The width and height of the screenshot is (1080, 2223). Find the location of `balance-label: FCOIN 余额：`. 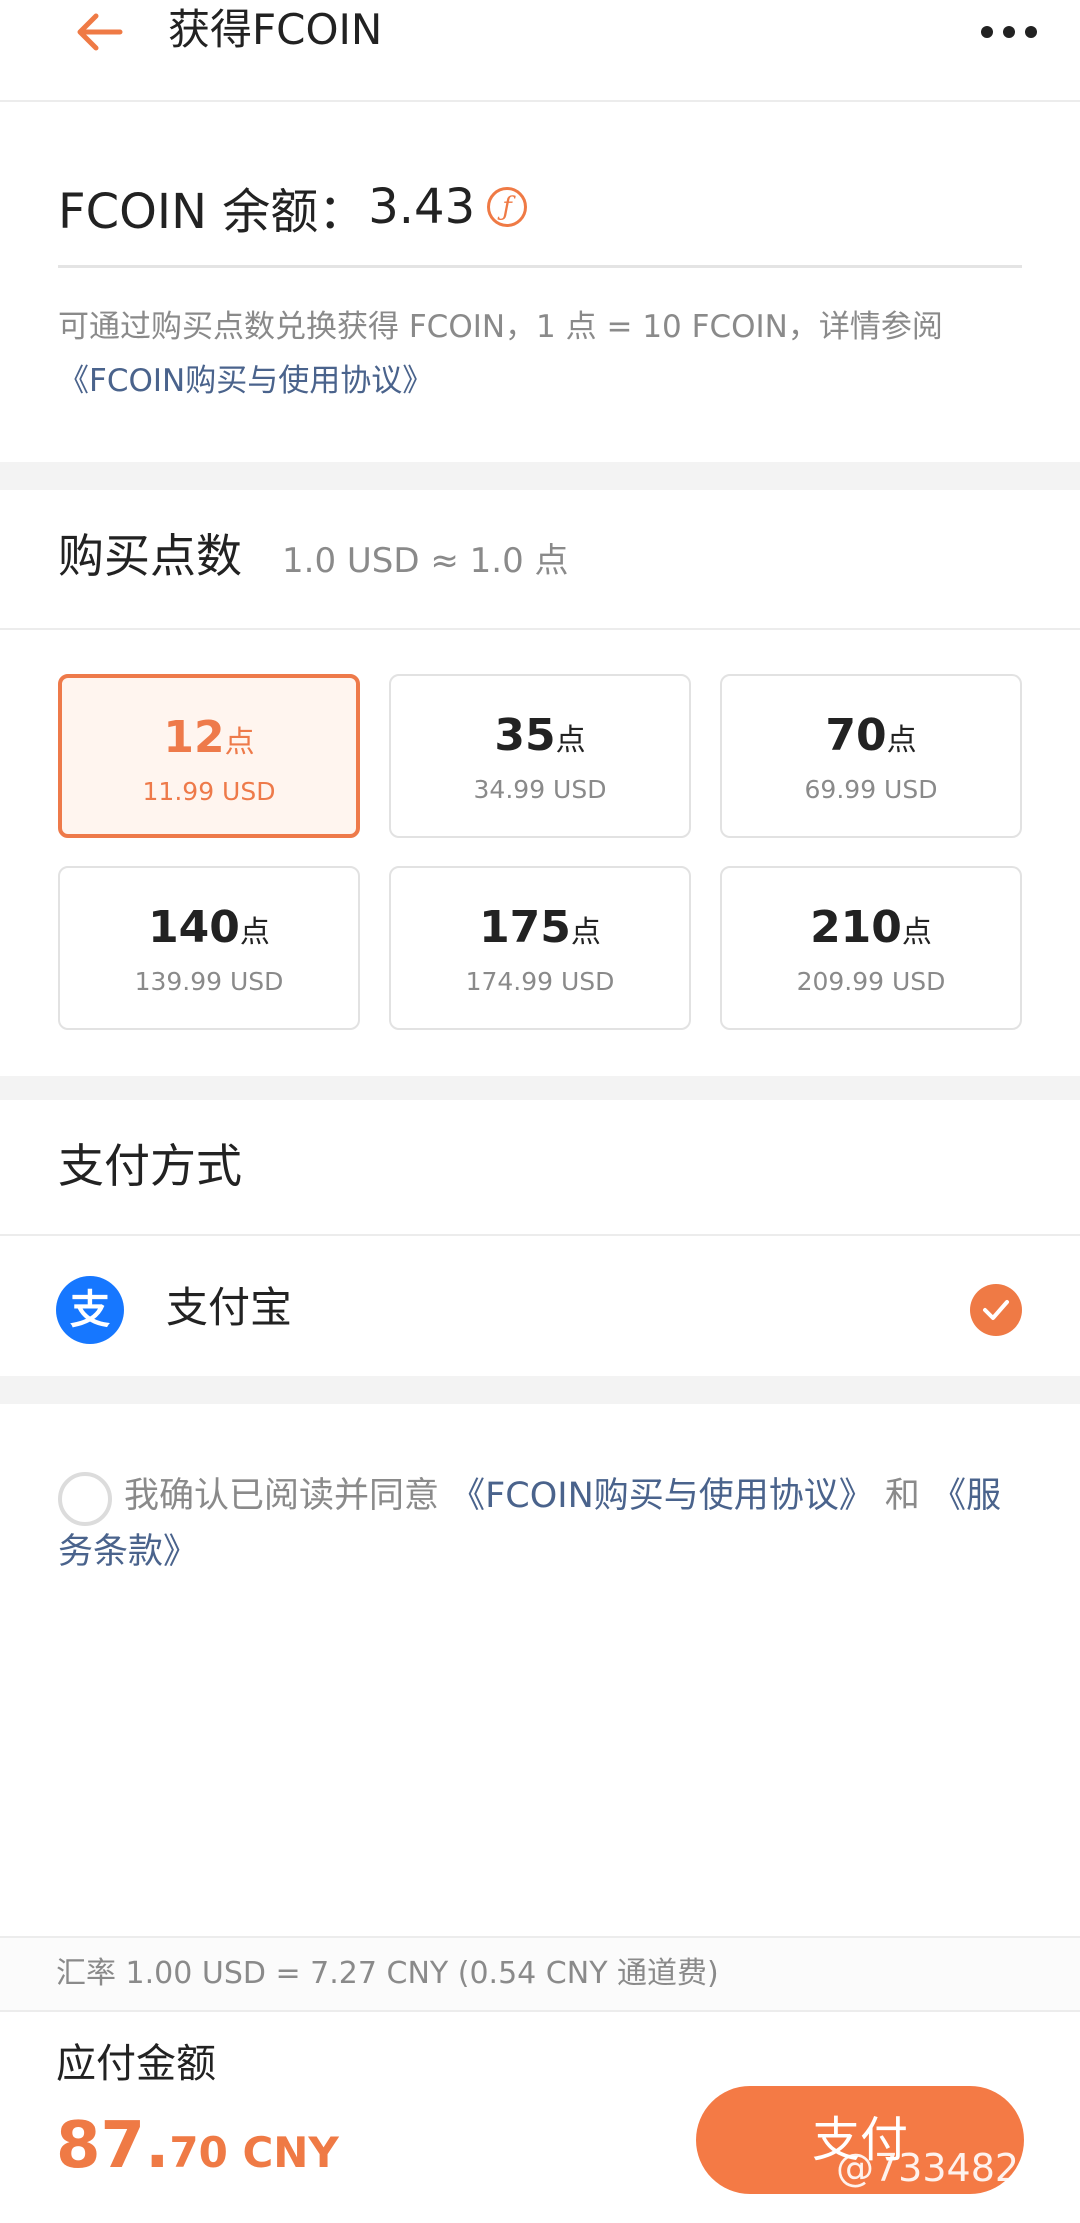

balance-label: FCOIN 余额： is located at coordinates (212, 212).